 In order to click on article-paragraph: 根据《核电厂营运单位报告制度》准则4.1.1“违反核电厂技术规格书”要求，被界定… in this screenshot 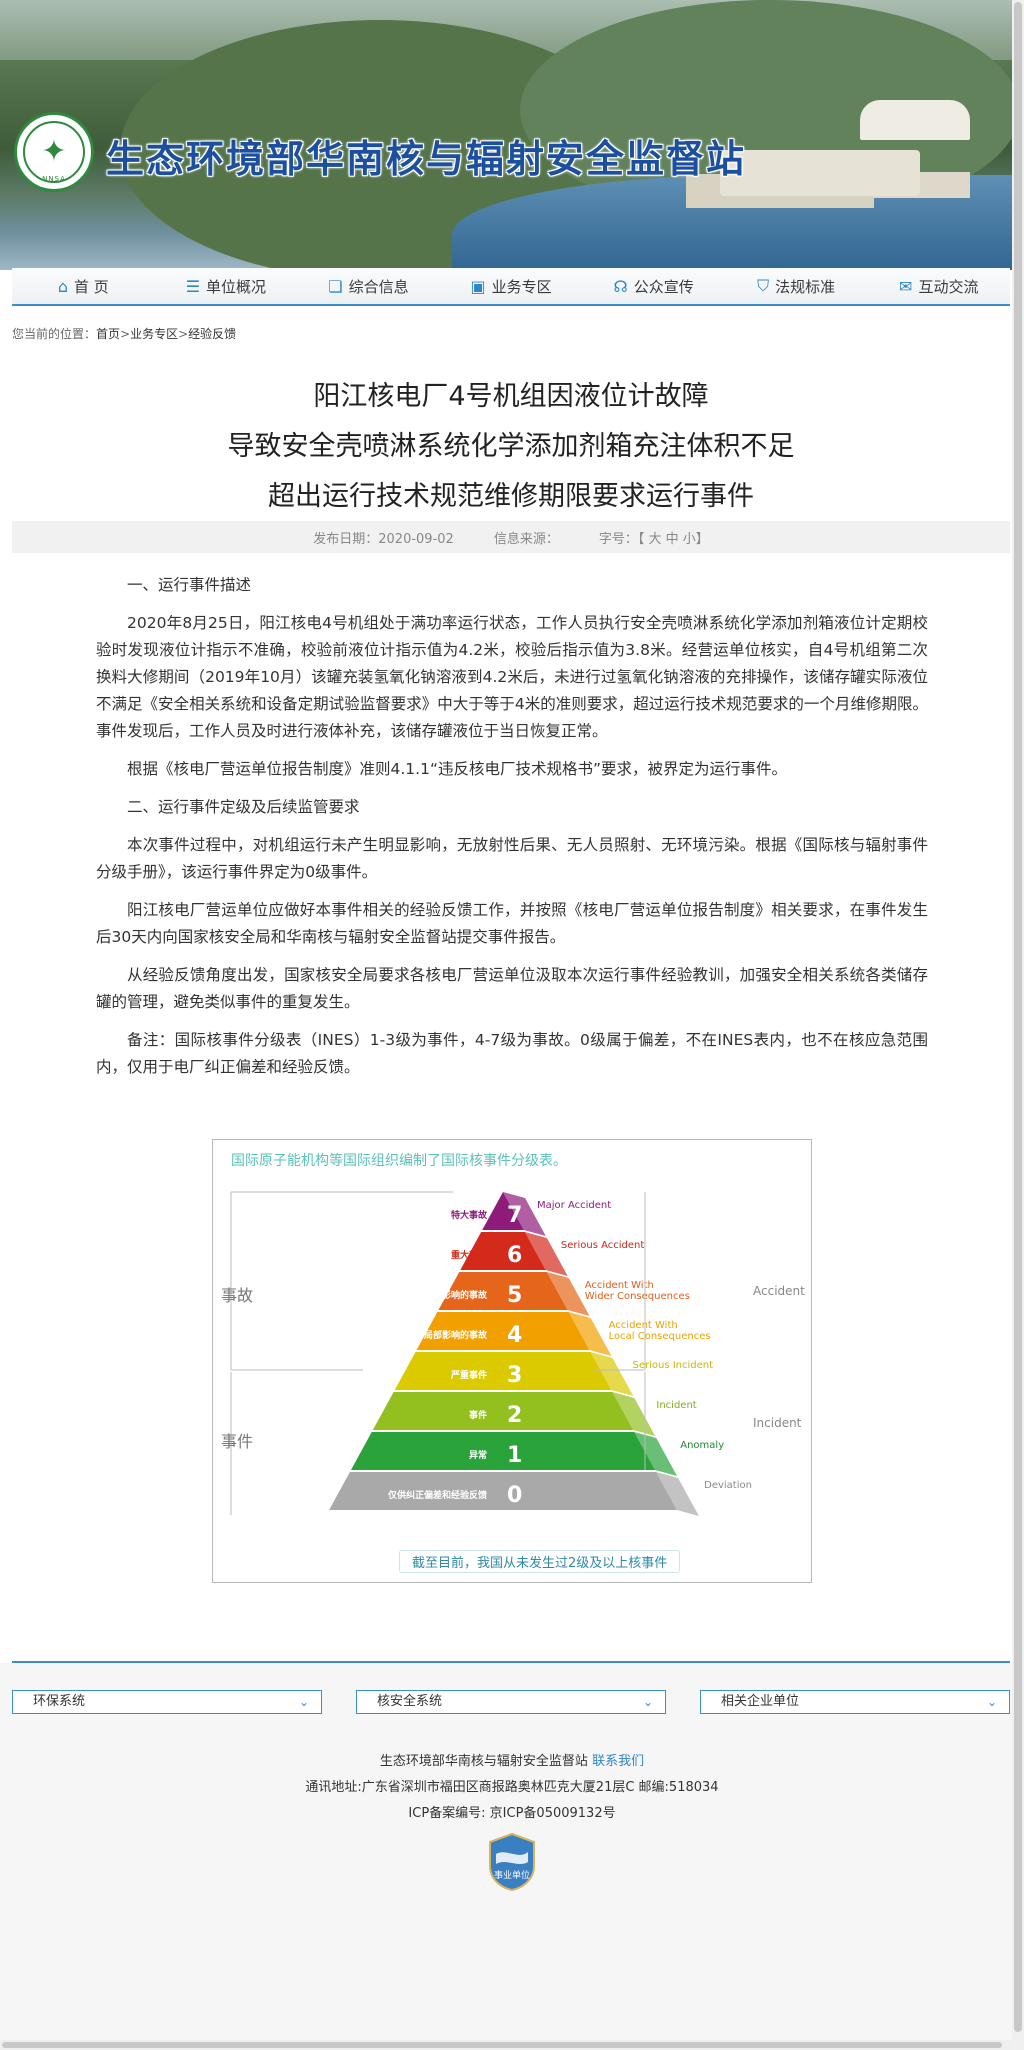, I will do `click(457, 769)`.